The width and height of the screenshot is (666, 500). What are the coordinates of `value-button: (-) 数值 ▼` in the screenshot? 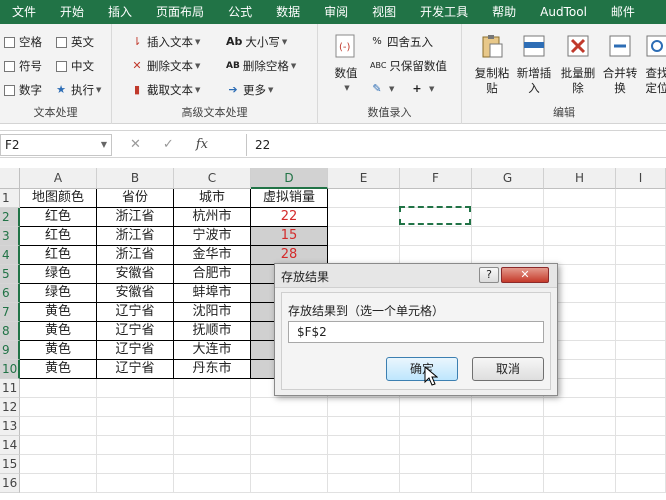 It's located at (346, 64).